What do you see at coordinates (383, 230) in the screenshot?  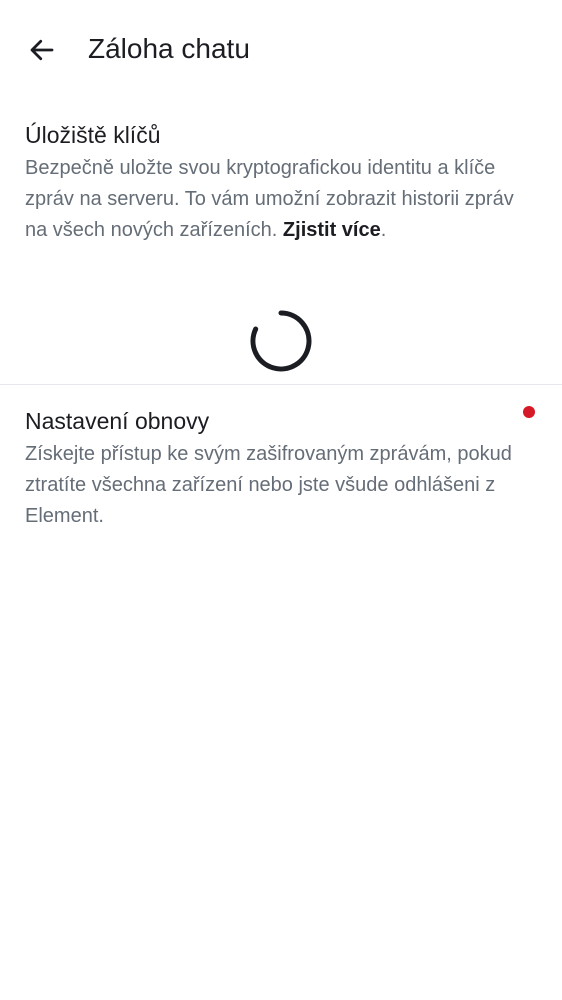 I see `description-period: .` at bounding box center [383, 230].